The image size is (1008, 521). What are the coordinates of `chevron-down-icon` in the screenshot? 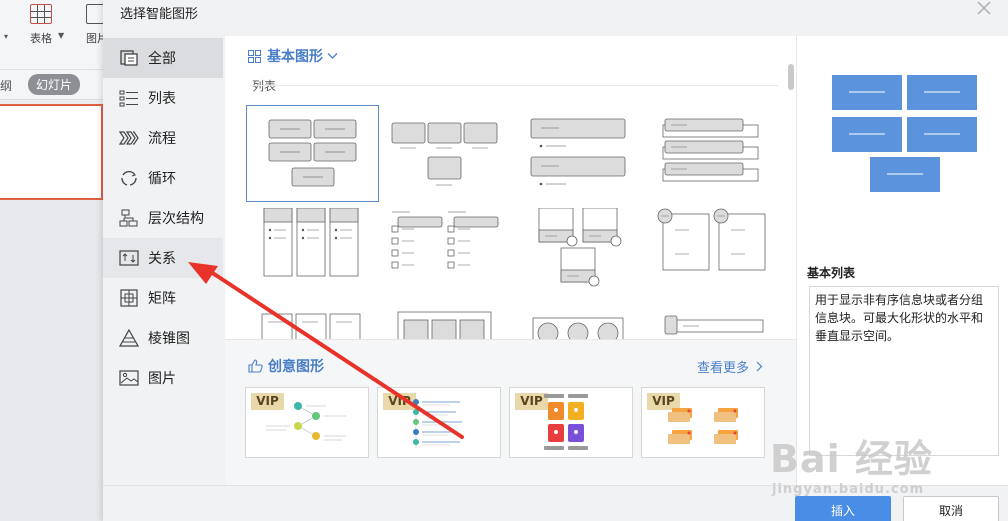 It's located at (332, 56).